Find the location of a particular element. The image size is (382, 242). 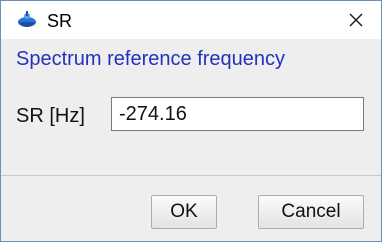

sr-input is located at coordinates (237, 114).